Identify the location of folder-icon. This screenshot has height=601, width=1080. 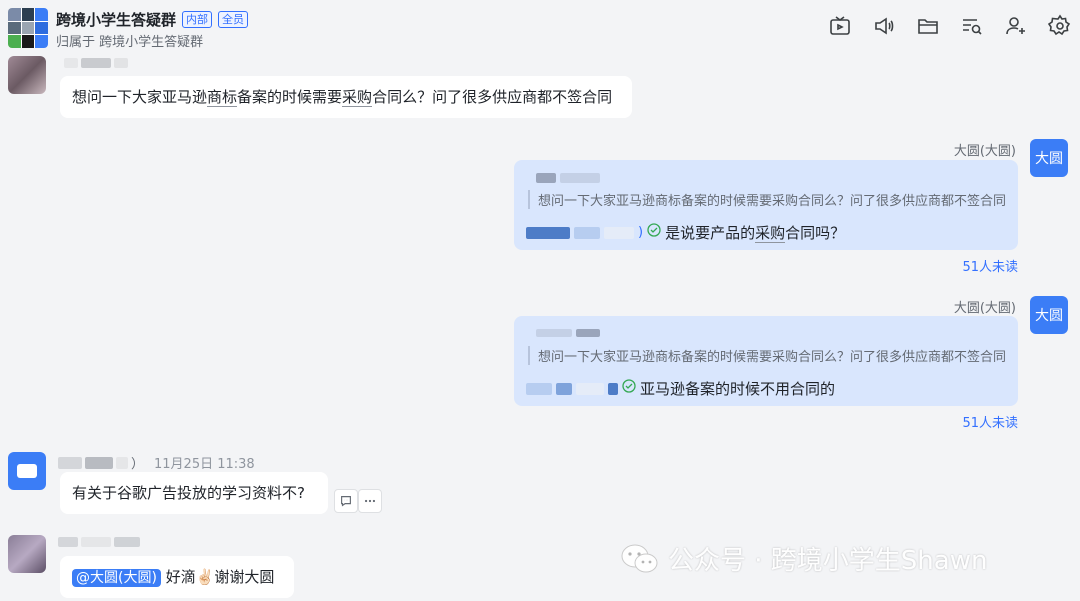
(928, 26).